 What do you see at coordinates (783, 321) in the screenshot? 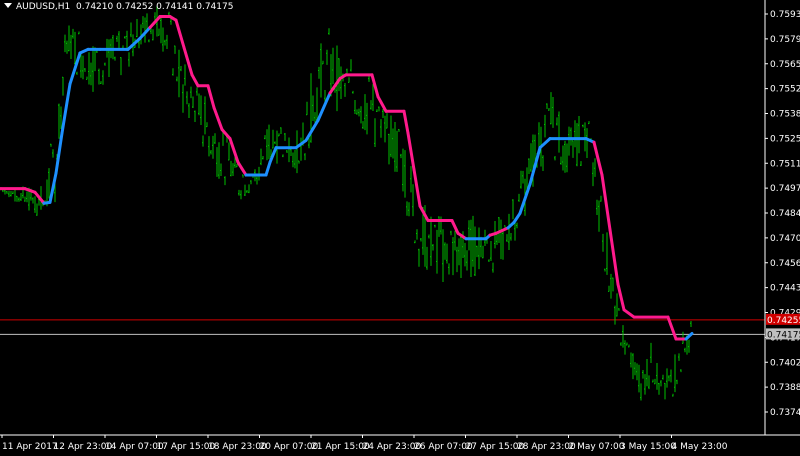
I see `ask-price-label: 0.74255` at bounding box center [783, 321].